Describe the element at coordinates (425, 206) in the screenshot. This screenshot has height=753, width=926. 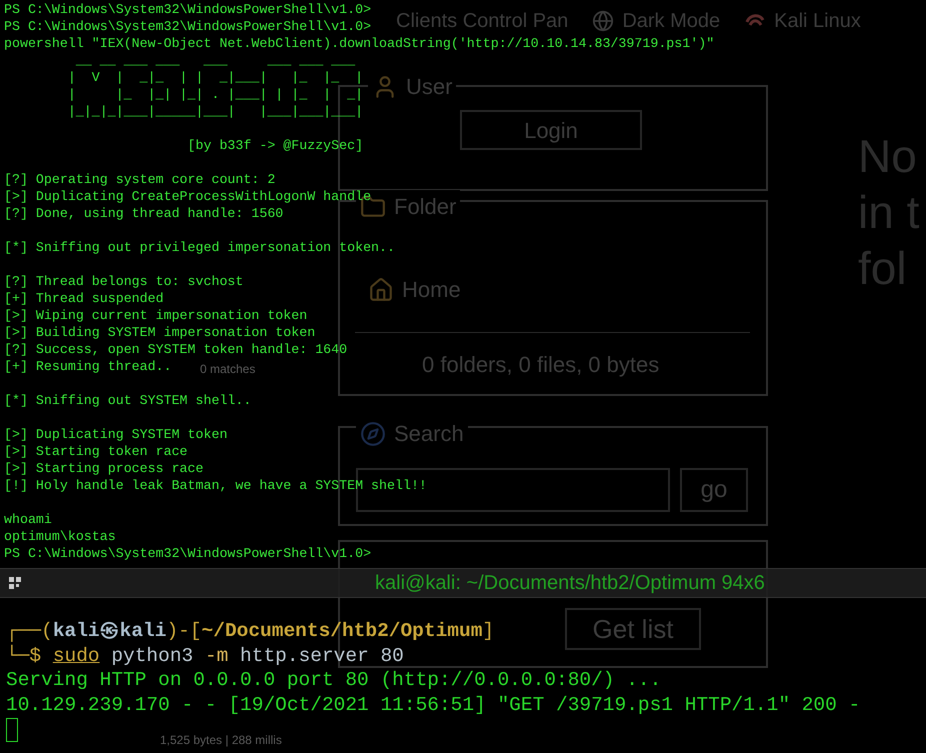
I see `panel-legend: Folder` at that location.